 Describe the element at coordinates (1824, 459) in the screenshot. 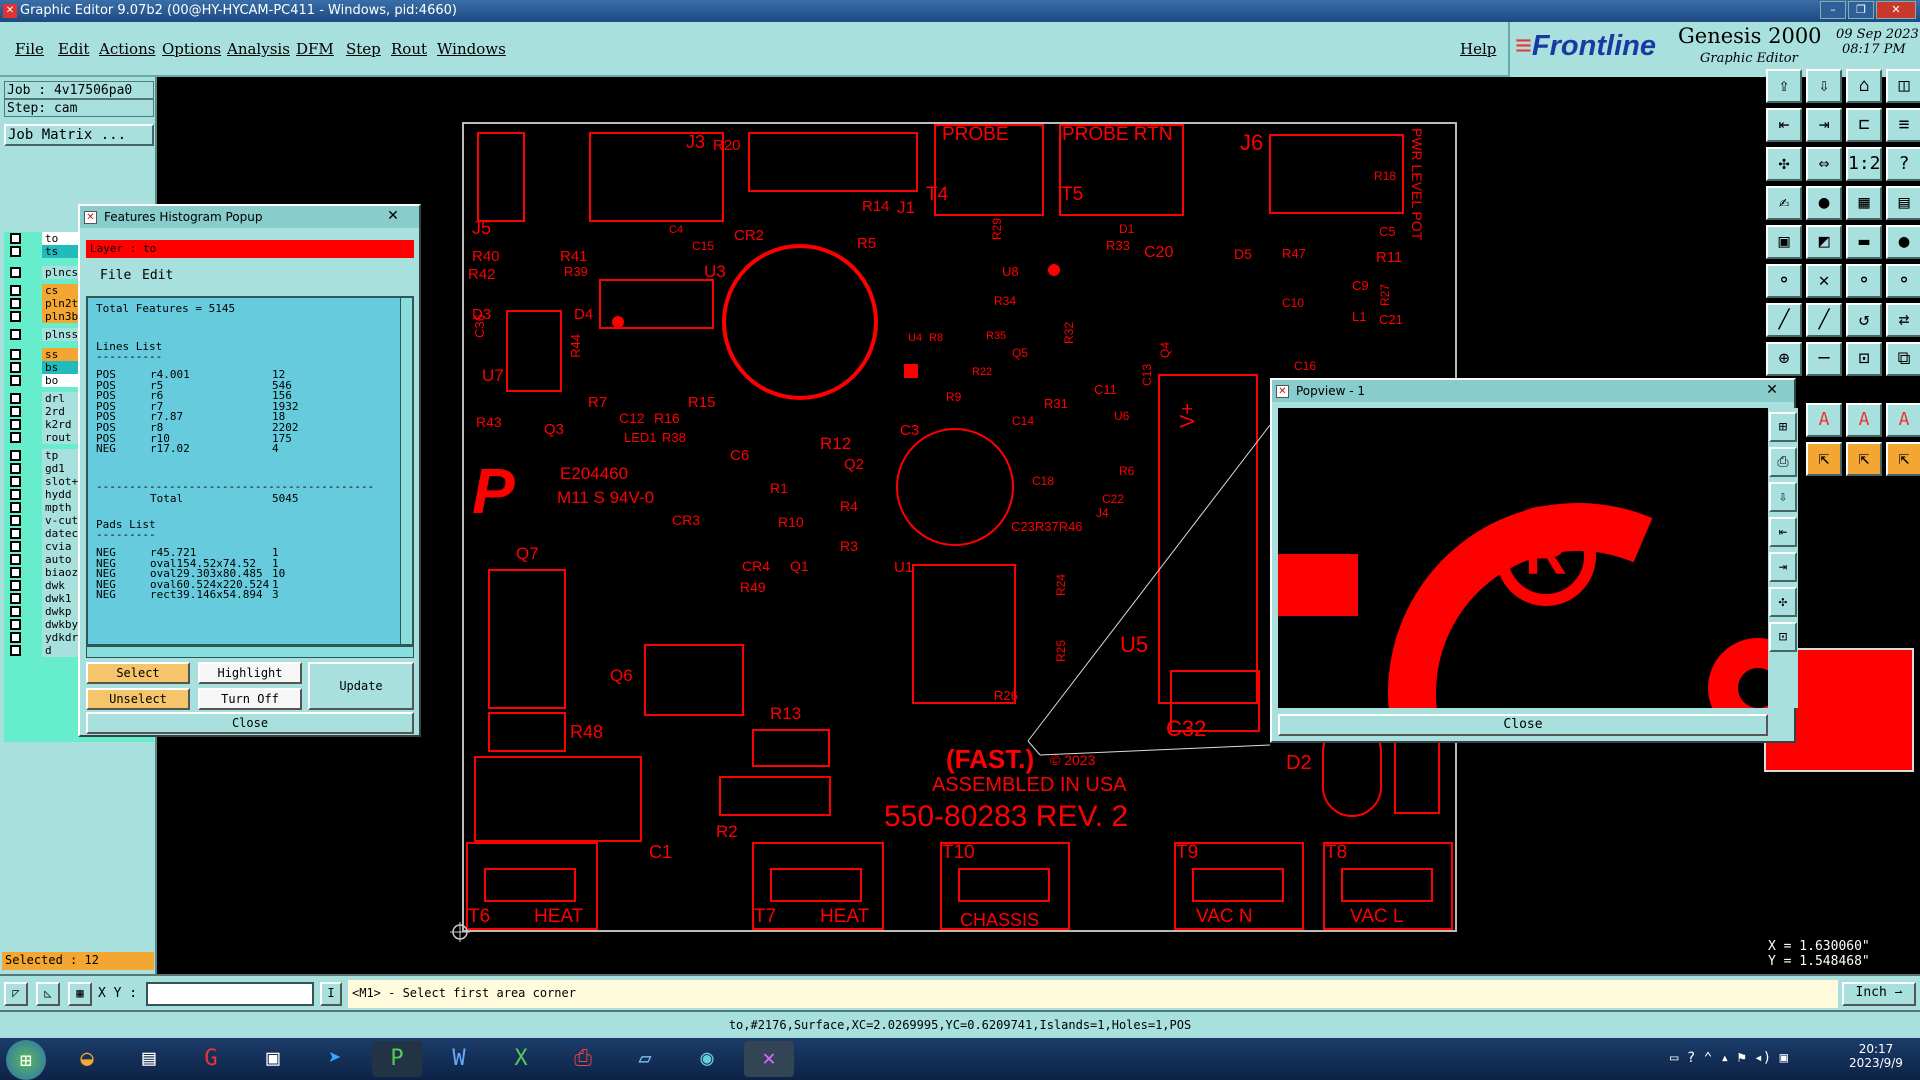

I see `pointer-icon: ⇱` at that location.